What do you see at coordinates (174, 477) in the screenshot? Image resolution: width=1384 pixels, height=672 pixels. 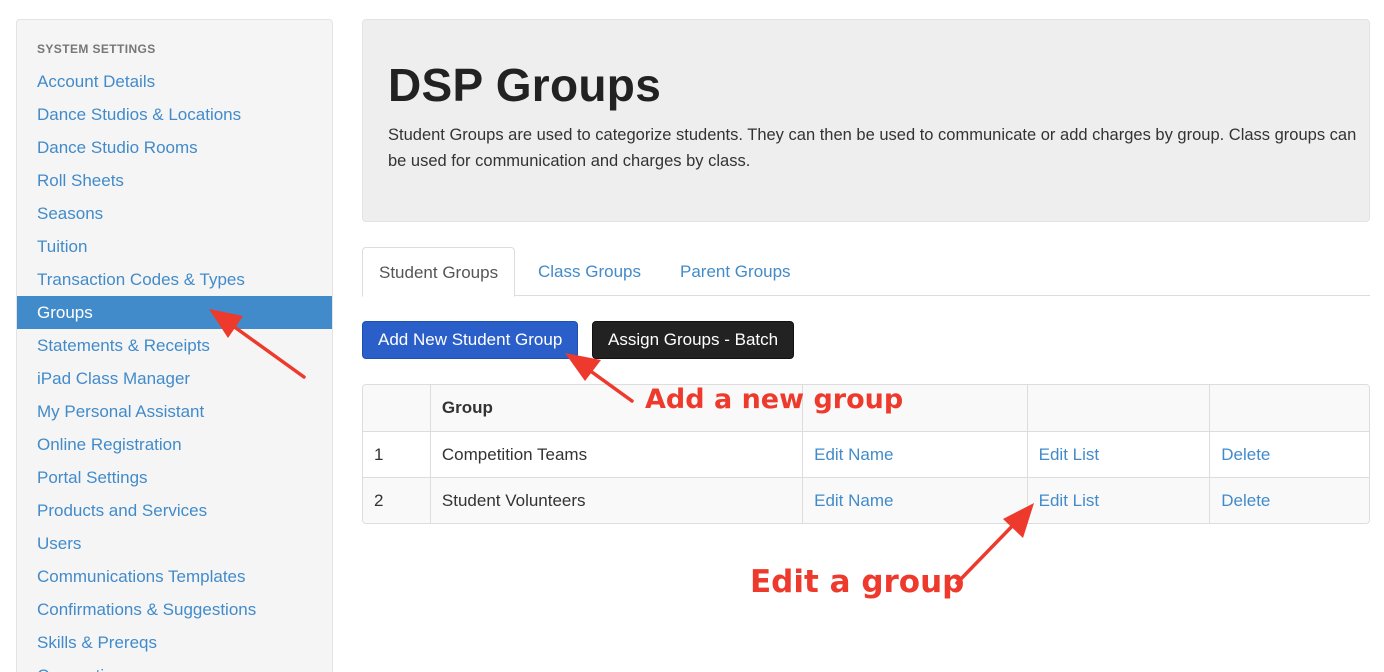 I see `sidebar-item-portal-settings: Portal Settings` at bounding box center [174, 477].